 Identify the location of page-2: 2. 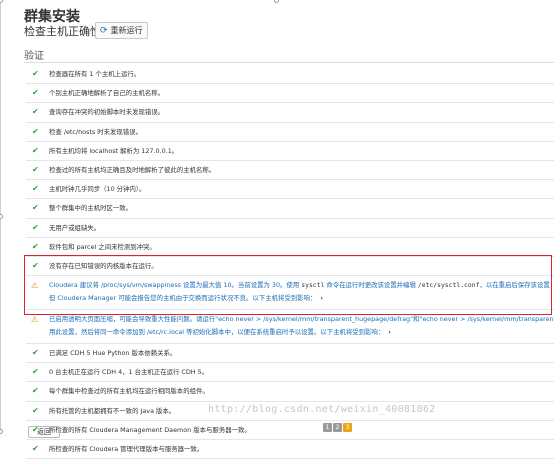
(337, 427).